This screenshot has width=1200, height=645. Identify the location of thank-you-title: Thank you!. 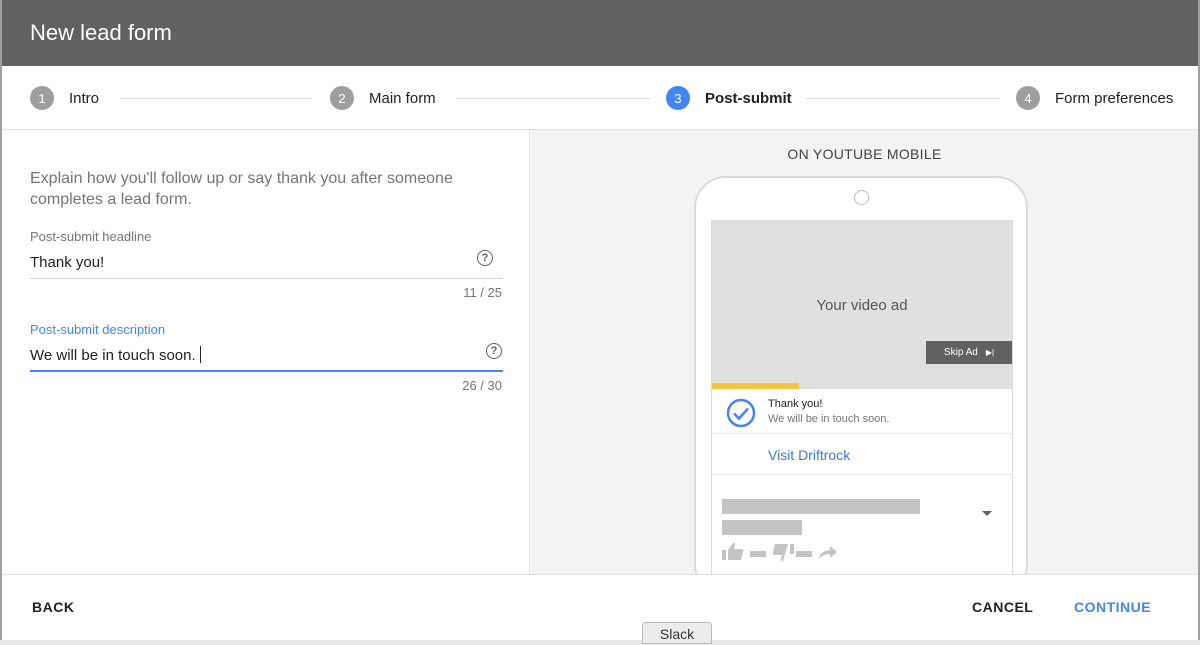
(795, 404).